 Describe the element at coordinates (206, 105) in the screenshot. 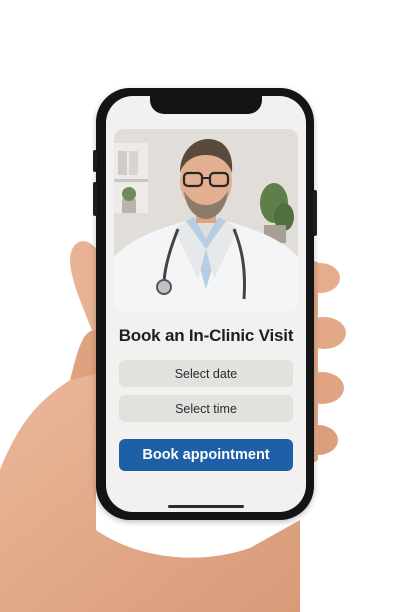

I see `notch` at that location.